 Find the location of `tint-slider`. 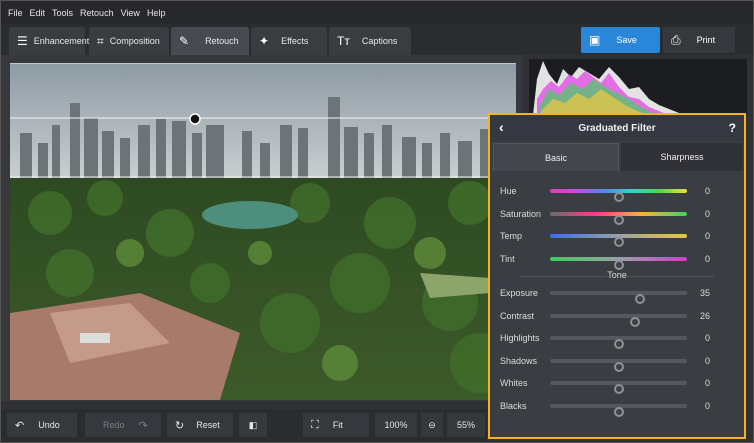

tint-slider is located at coordinates (618, 263).